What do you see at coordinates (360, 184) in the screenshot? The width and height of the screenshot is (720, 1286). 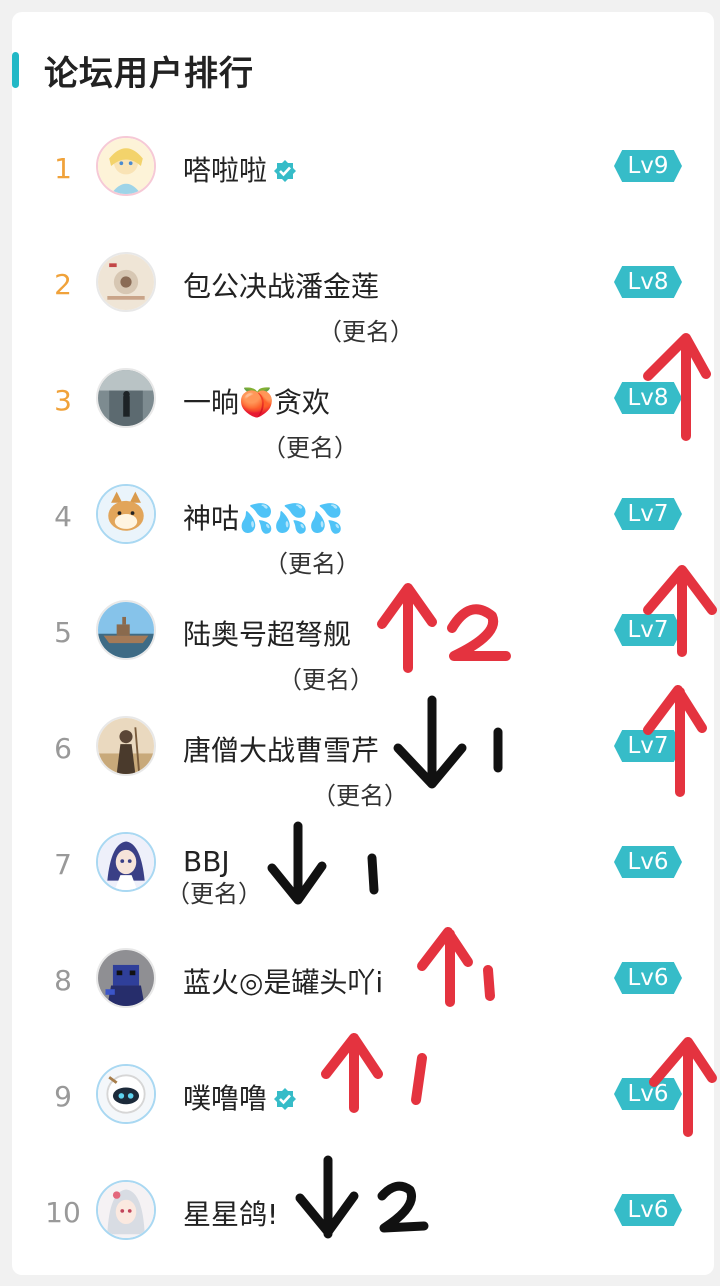 I see `user-row: 1 嗒啦啦 Lv9` at bounding box center [360, 184].